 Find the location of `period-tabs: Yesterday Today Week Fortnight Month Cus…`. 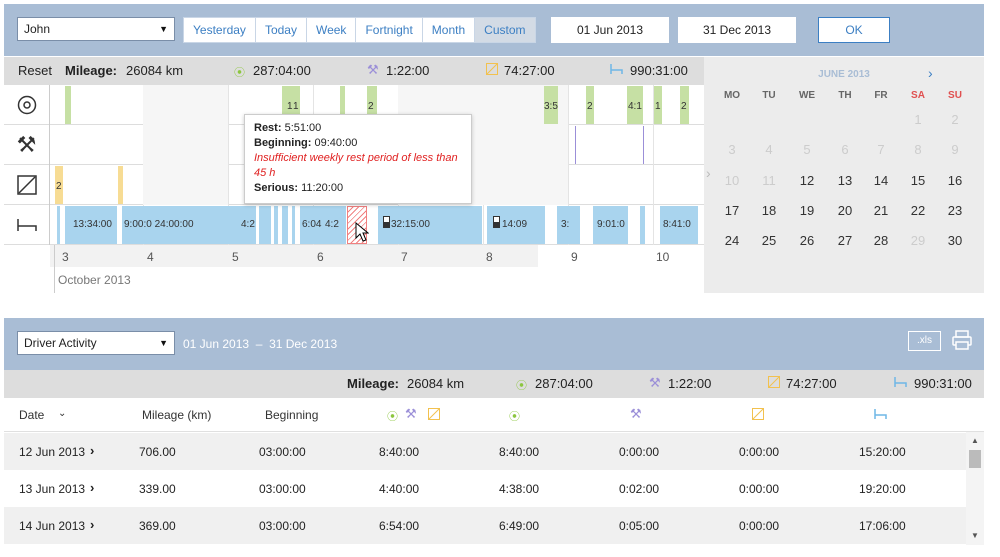

period-tabs: Yesterday Today Week Fortnight Month Cus… is located at coordinates (359, 30).